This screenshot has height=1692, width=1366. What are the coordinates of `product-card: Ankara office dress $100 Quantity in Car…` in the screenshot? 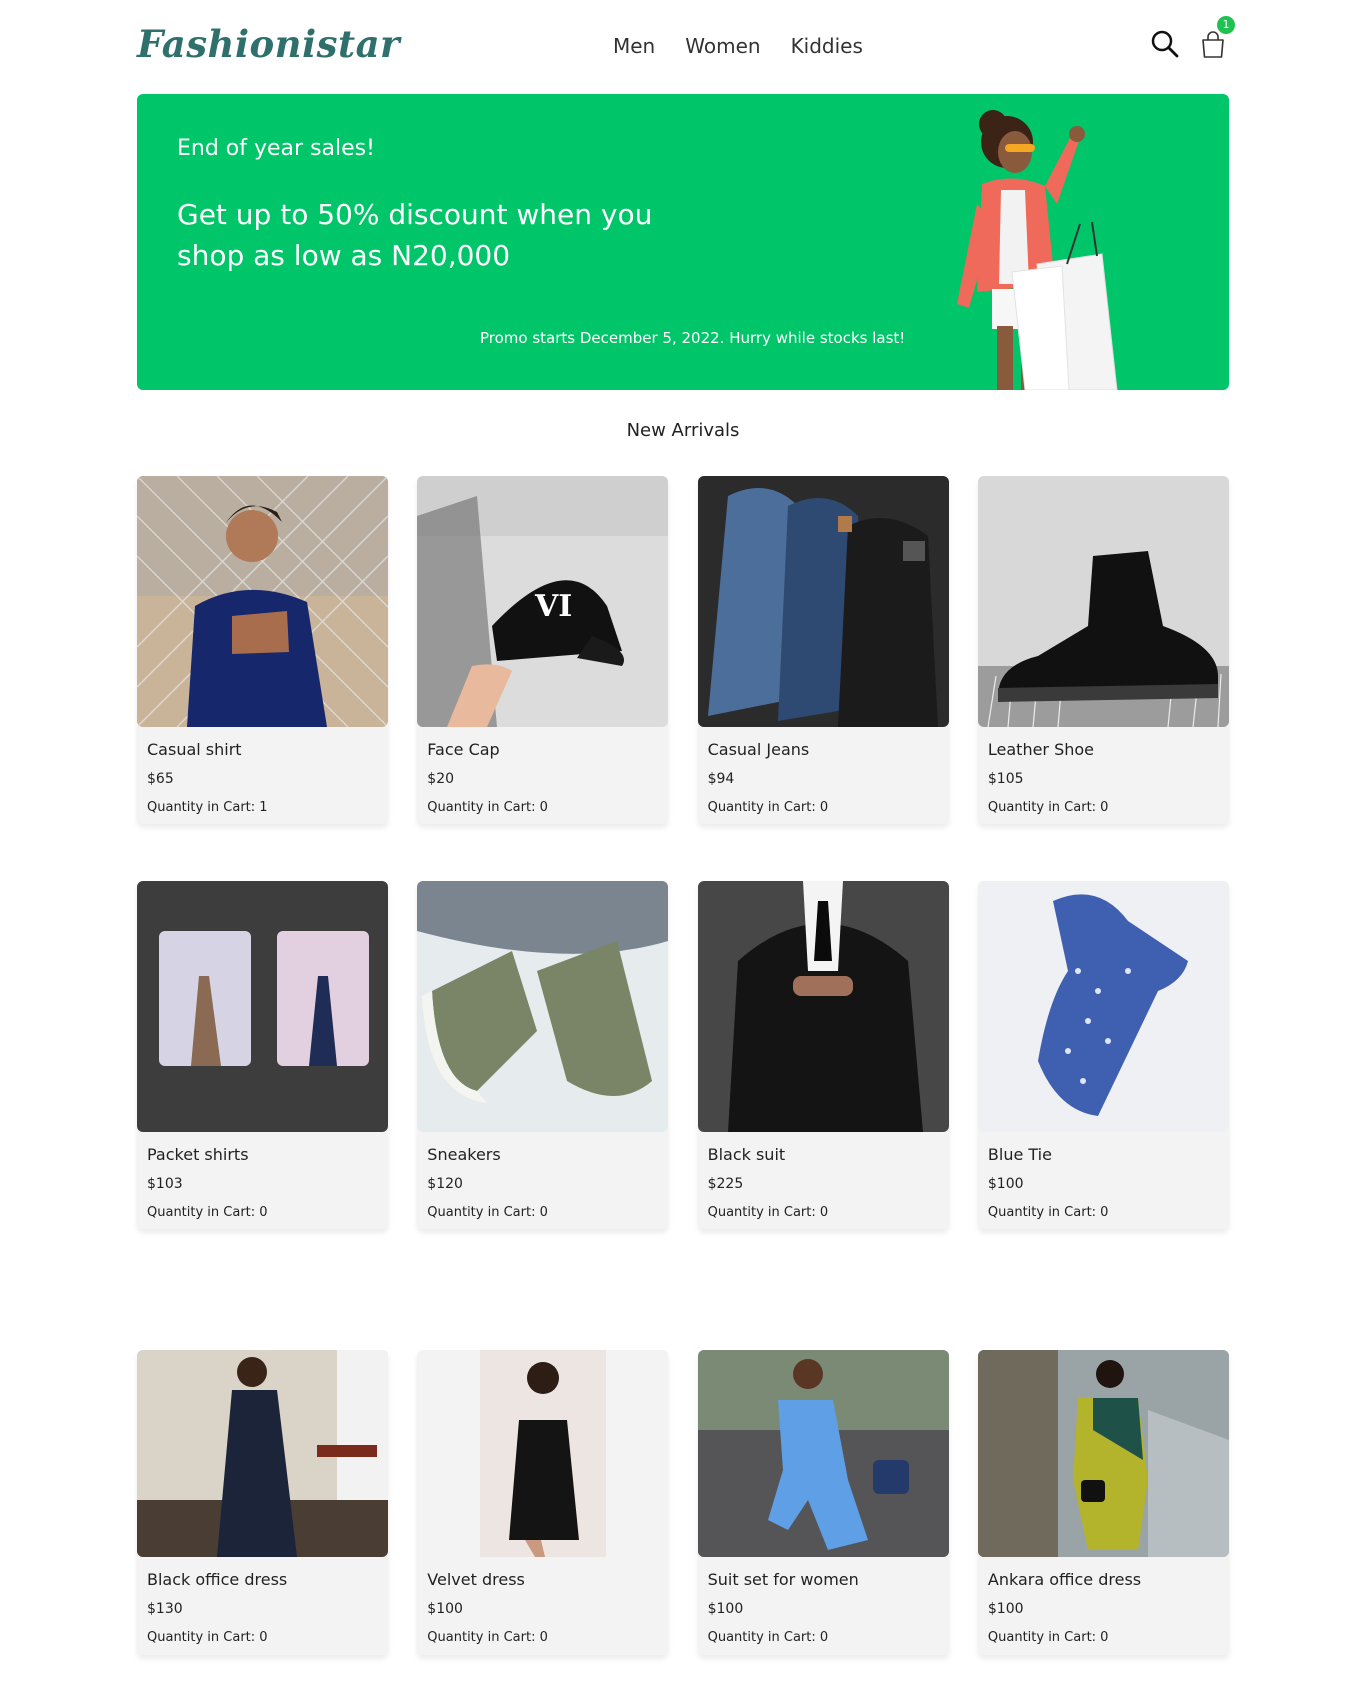 It's located at (1103, 1502).